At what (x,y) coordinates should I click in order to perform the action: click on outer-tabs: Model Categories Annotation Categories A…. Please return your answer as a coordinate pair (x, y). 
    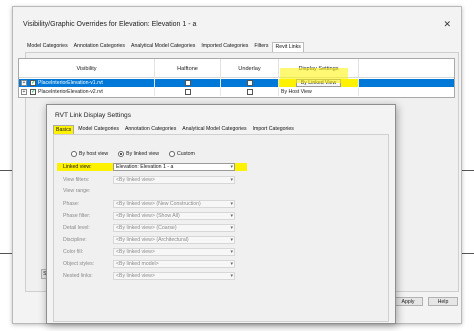
    Looking at the image, I should click on (165, 47).